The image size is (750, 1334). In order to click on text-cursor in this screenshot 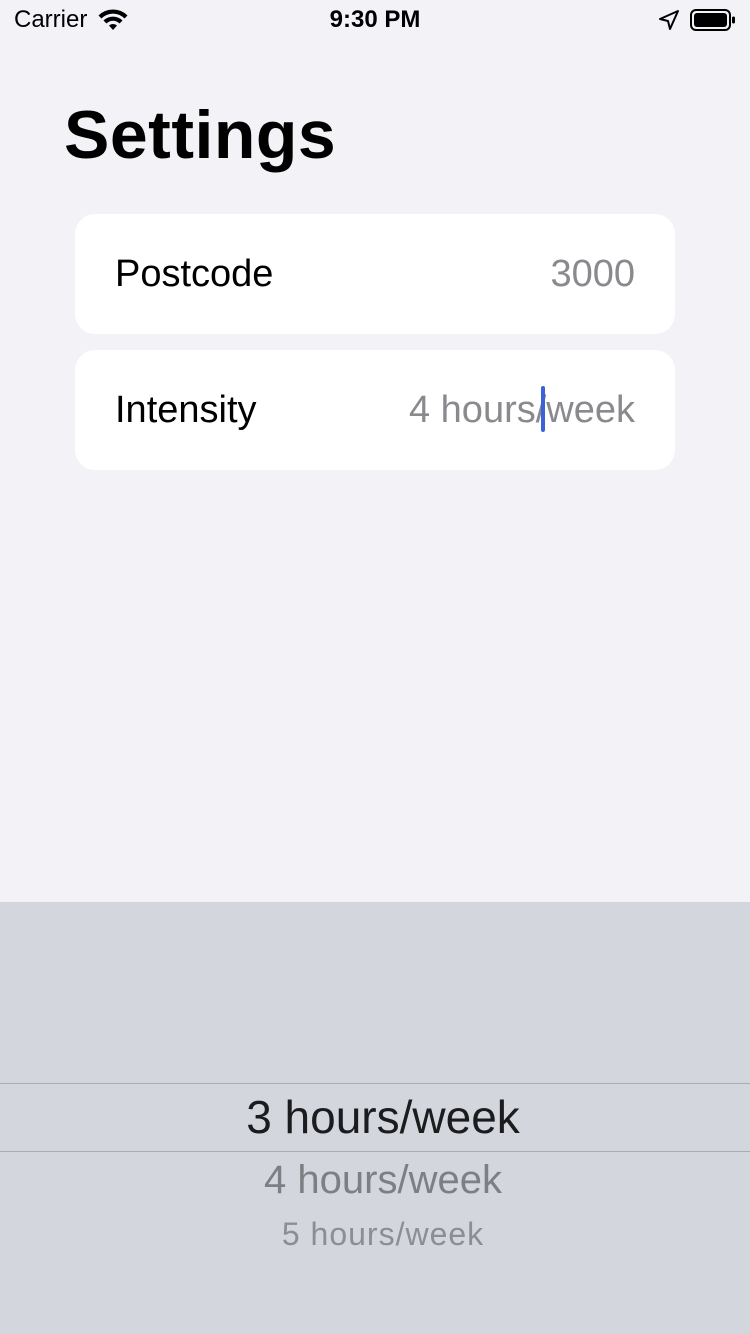, I will do `click(543, 409)`.